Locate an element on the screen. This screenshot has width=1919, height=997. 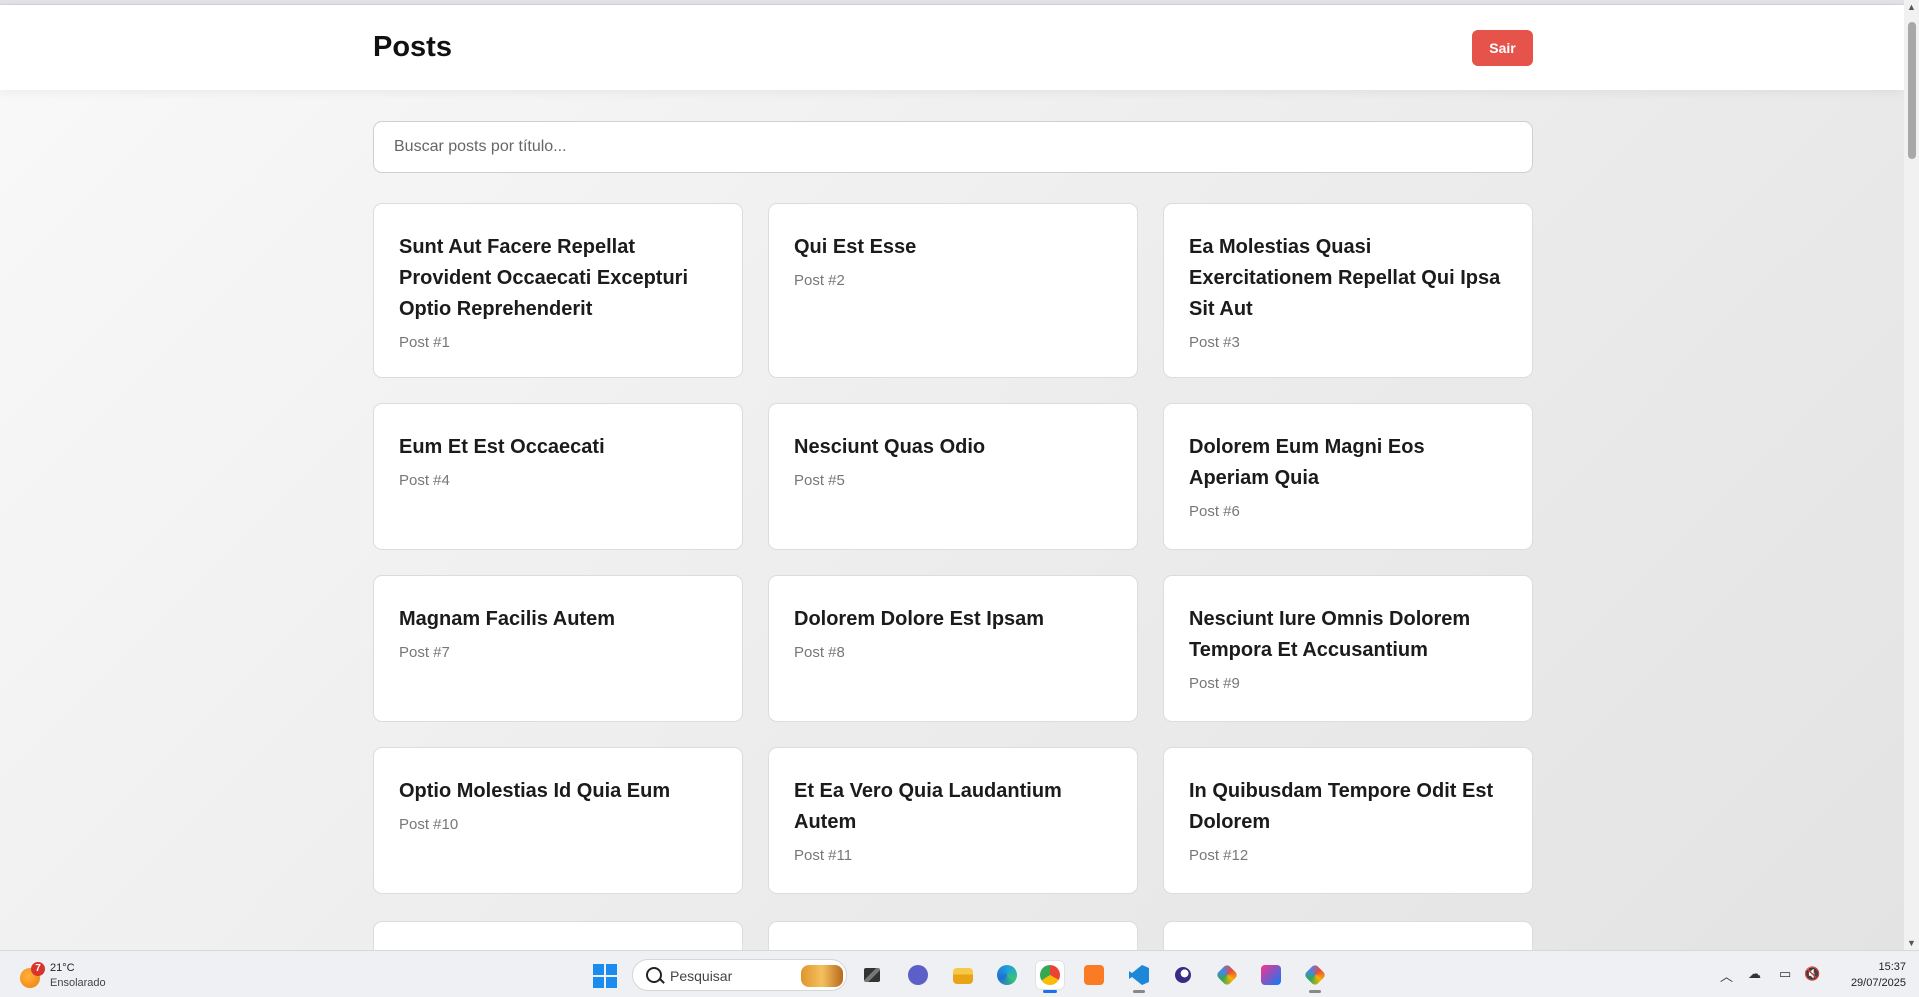
task-view-icon is located at coordinates (872, 975).